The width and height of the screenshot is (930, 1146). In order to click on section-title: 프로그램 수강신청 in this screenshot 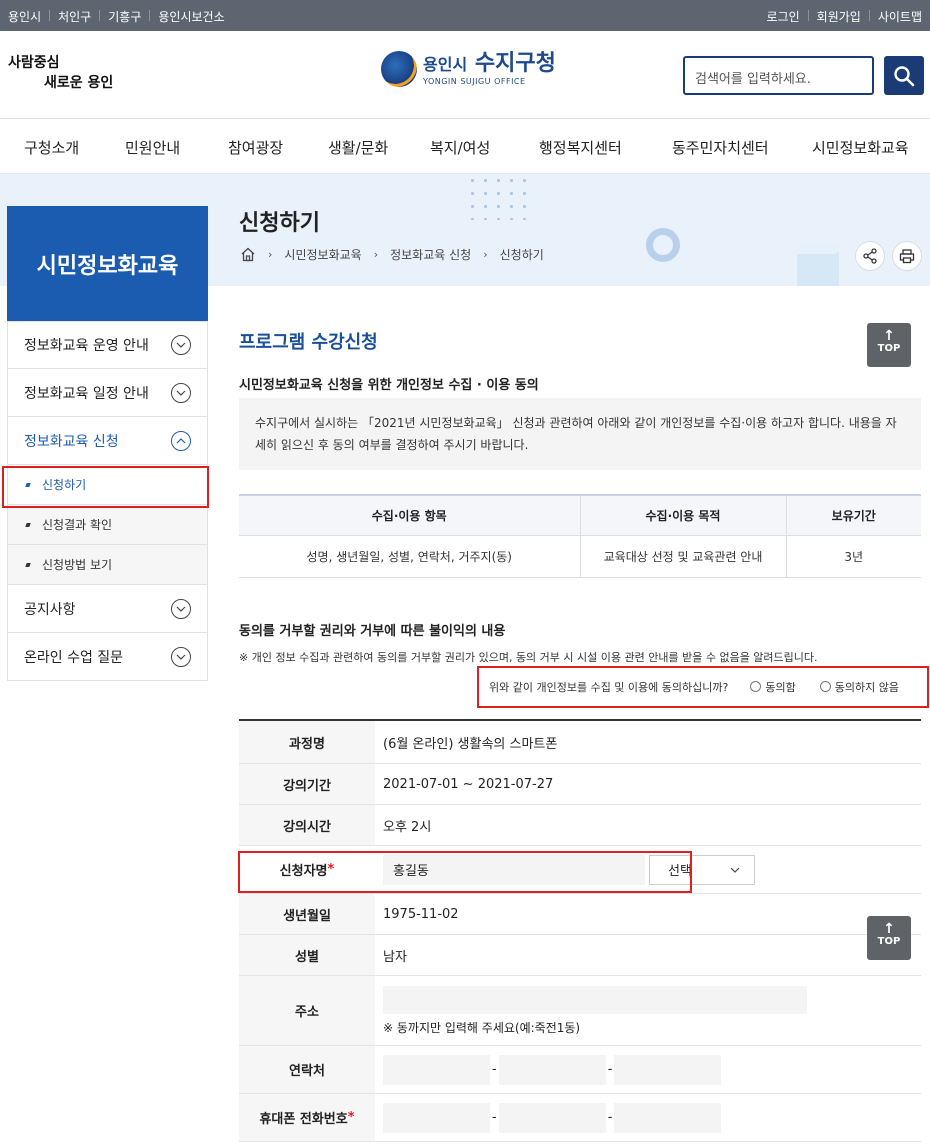, I will do `click(308, 342)`.